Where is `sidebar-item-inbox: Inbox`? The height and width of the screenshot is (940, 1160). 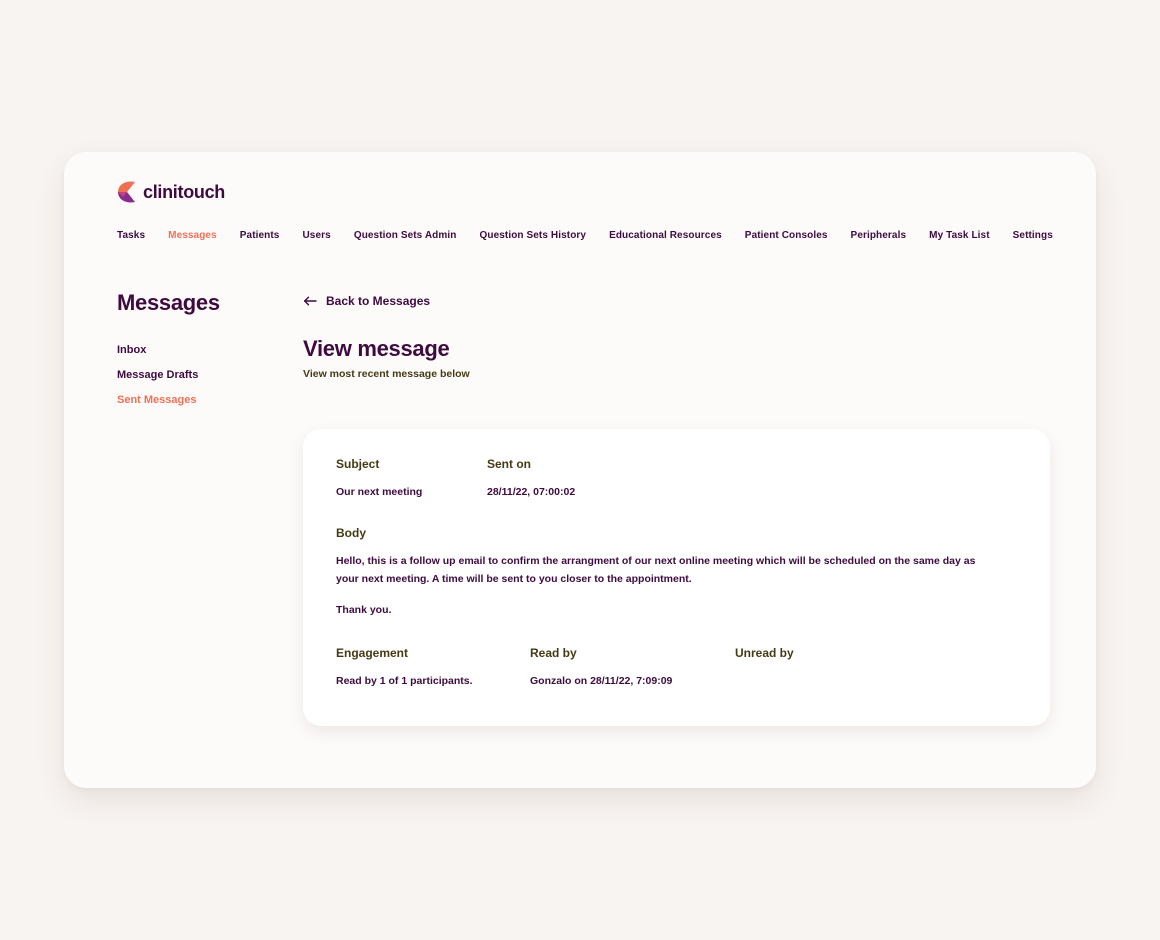 sidebar-item-inbox: Inbox is located at coordinates (157, 350).